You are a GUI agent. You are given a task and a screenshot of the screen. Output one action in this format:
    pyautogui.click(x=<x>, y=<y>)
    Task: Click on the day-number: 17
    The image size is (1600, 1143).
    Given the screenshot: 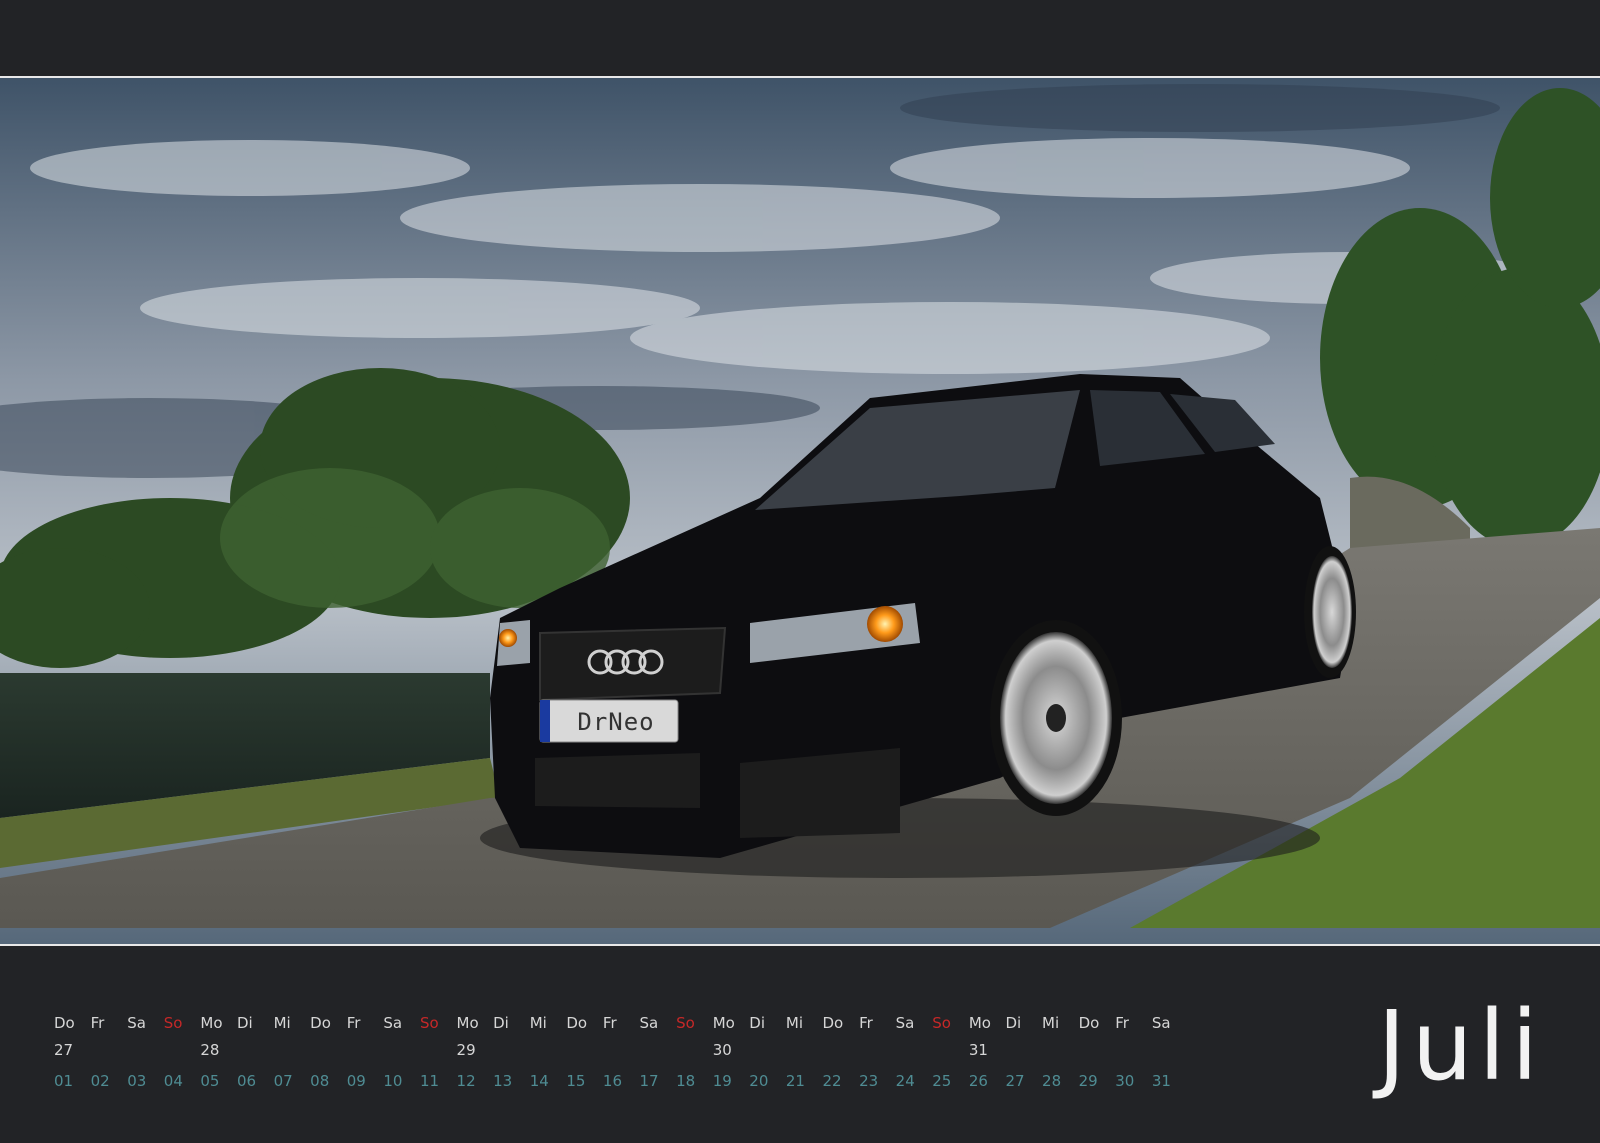 What is the action you would take?
    pyautogui.click(x=649, y=1081)
    